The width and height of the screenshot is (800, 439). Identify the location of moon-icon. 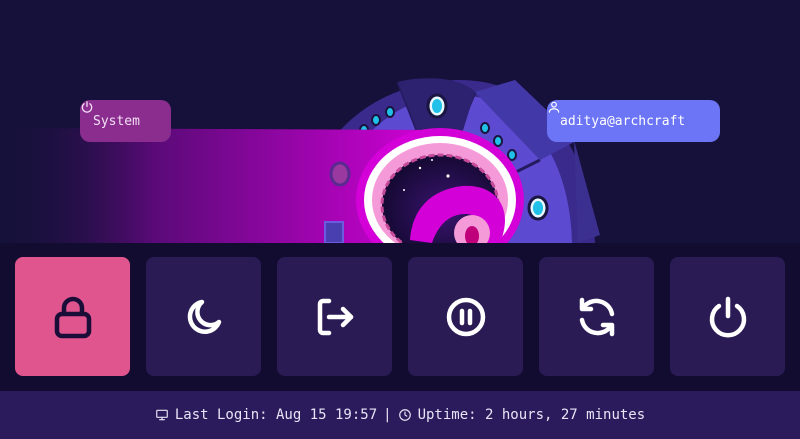
(204, 316).